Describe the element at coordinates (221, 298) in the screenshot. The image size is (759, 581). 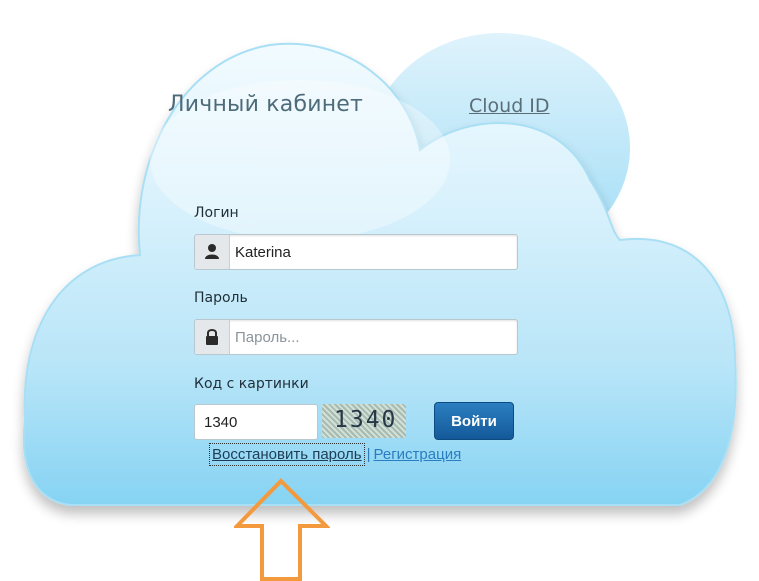
I see `password-label: Пароль` at that location.